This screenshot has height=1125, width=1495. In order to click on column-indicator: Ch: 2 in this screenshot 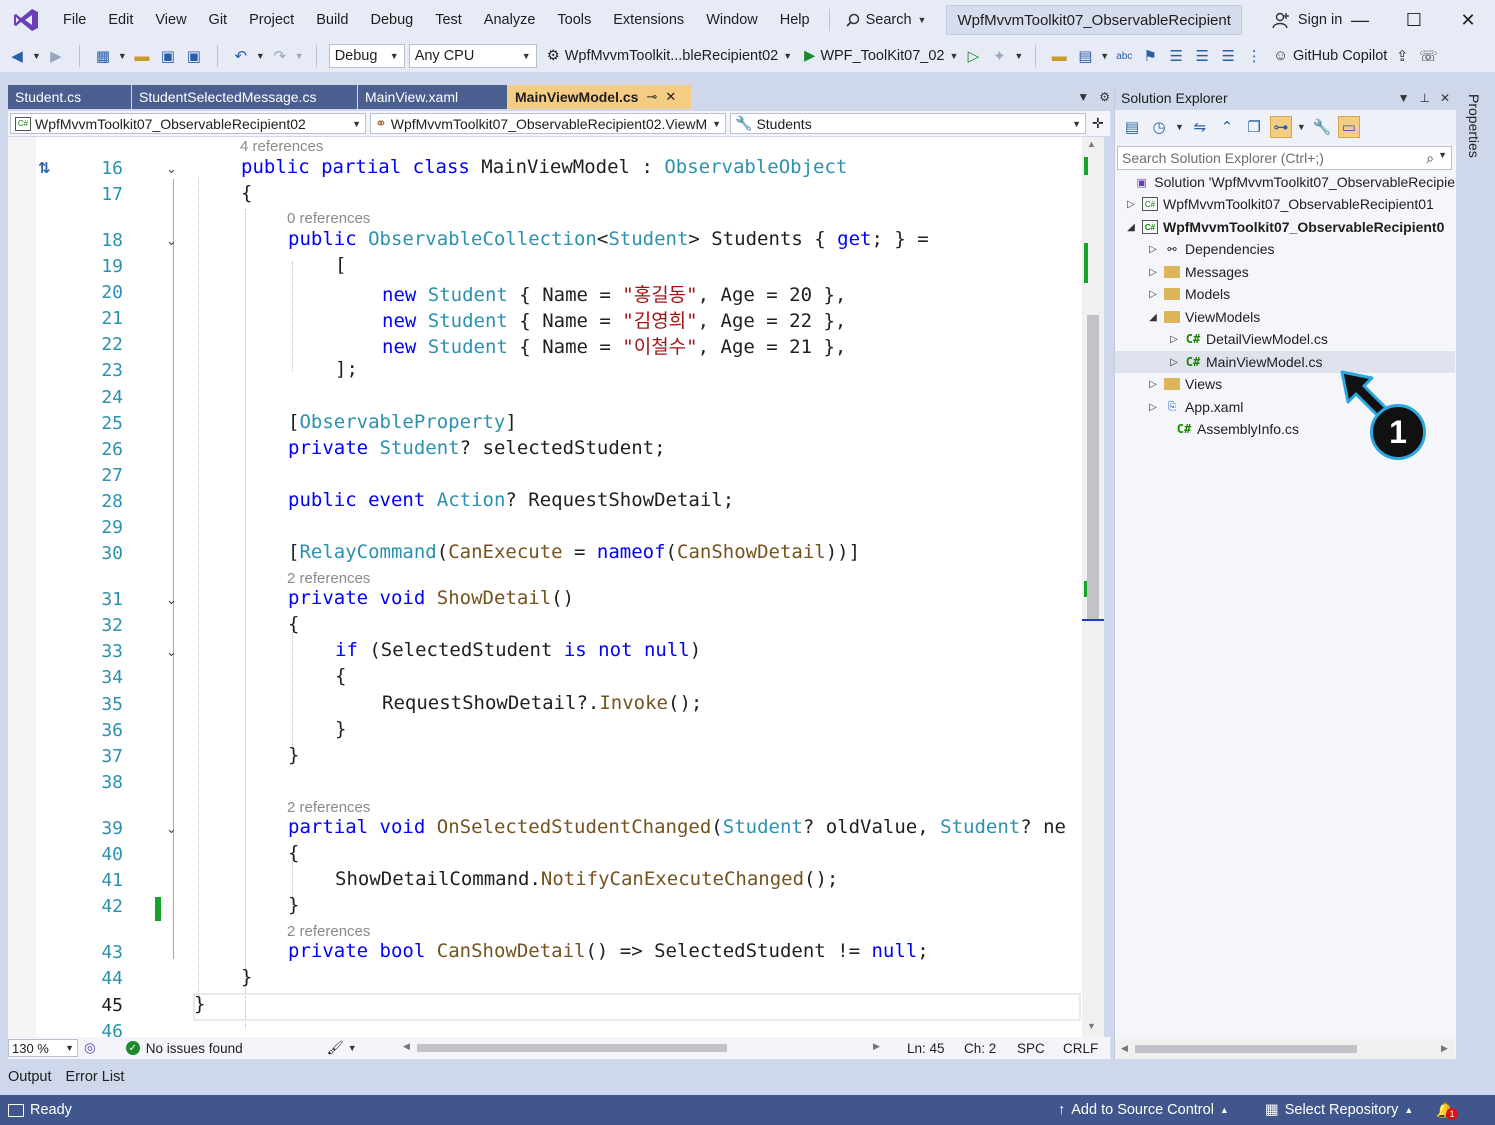, I will do `click(980, 1048)`.